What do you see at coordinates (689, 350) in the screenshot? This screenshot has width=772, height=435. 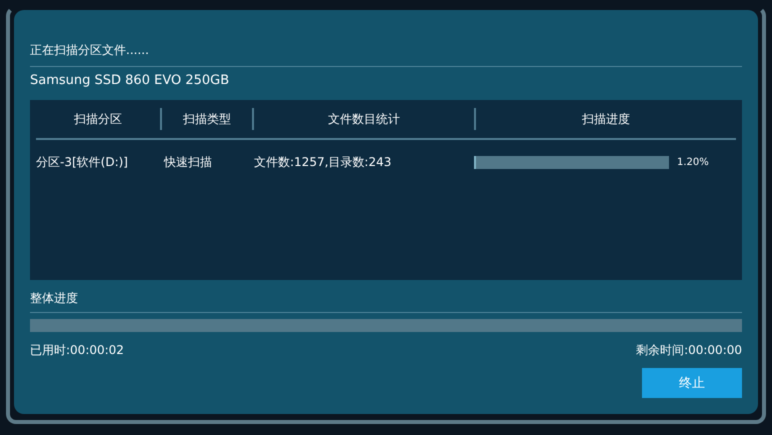 I see `remaining-time: 剩余时间:00:00:00` at bounding box center [689, 350].